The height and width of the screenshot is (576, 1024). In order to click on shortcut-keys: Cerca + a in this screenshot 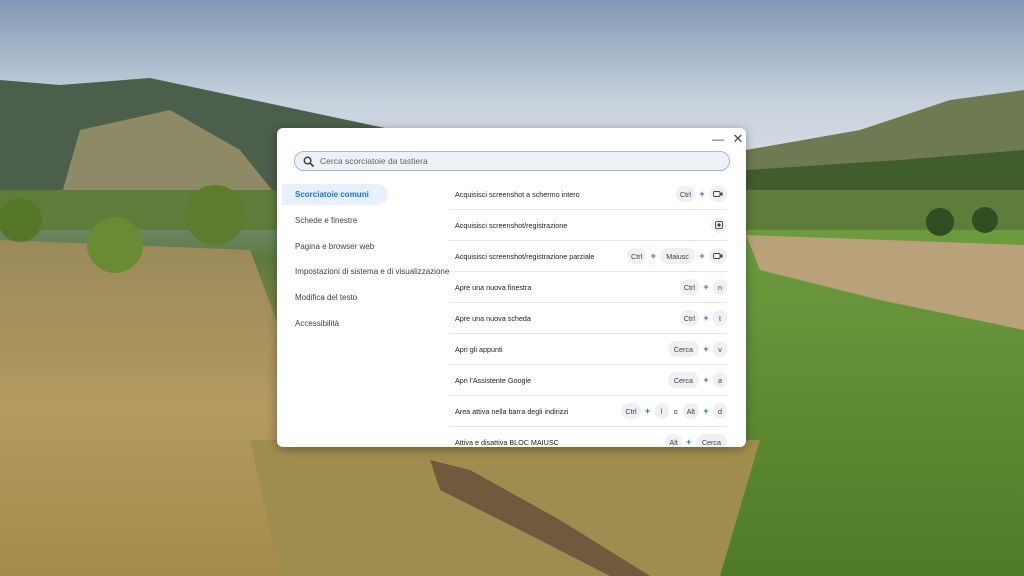, I will do `click(697, 380)`.